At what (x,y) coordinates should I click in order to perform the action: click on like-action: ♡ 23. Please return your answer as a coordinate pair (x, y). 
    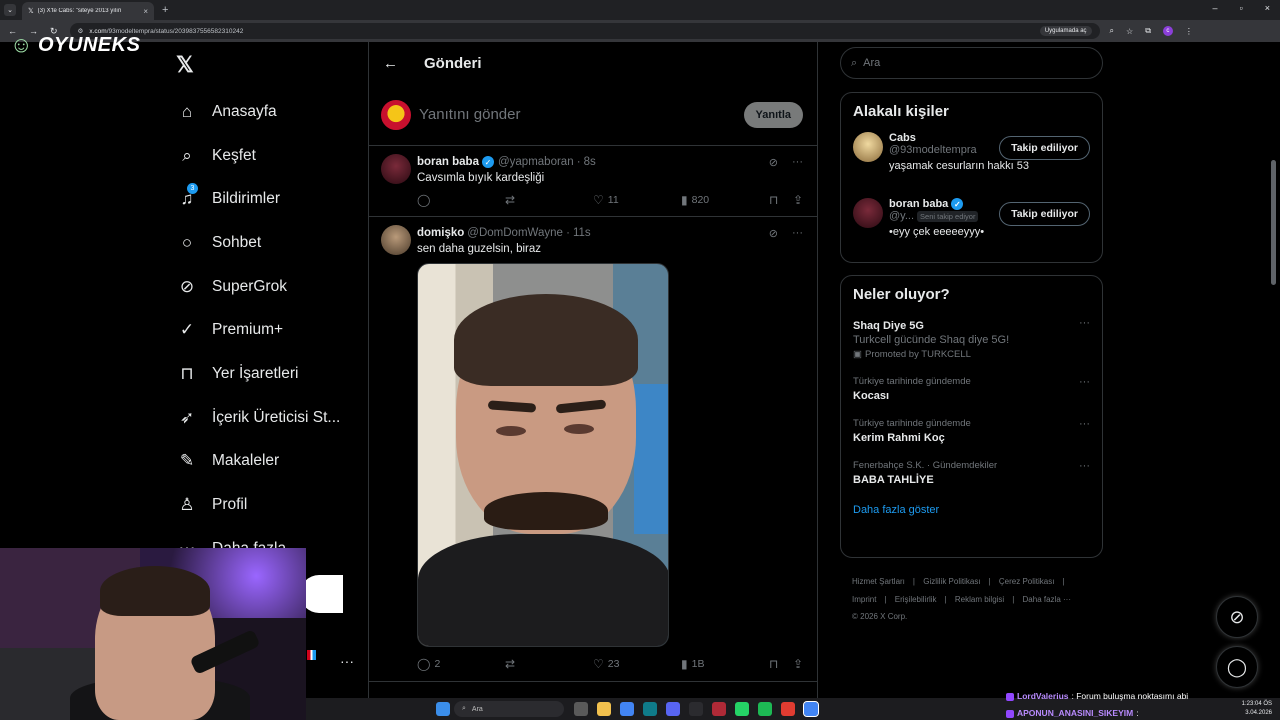
    Looking at the image, I should click on (637, 664).